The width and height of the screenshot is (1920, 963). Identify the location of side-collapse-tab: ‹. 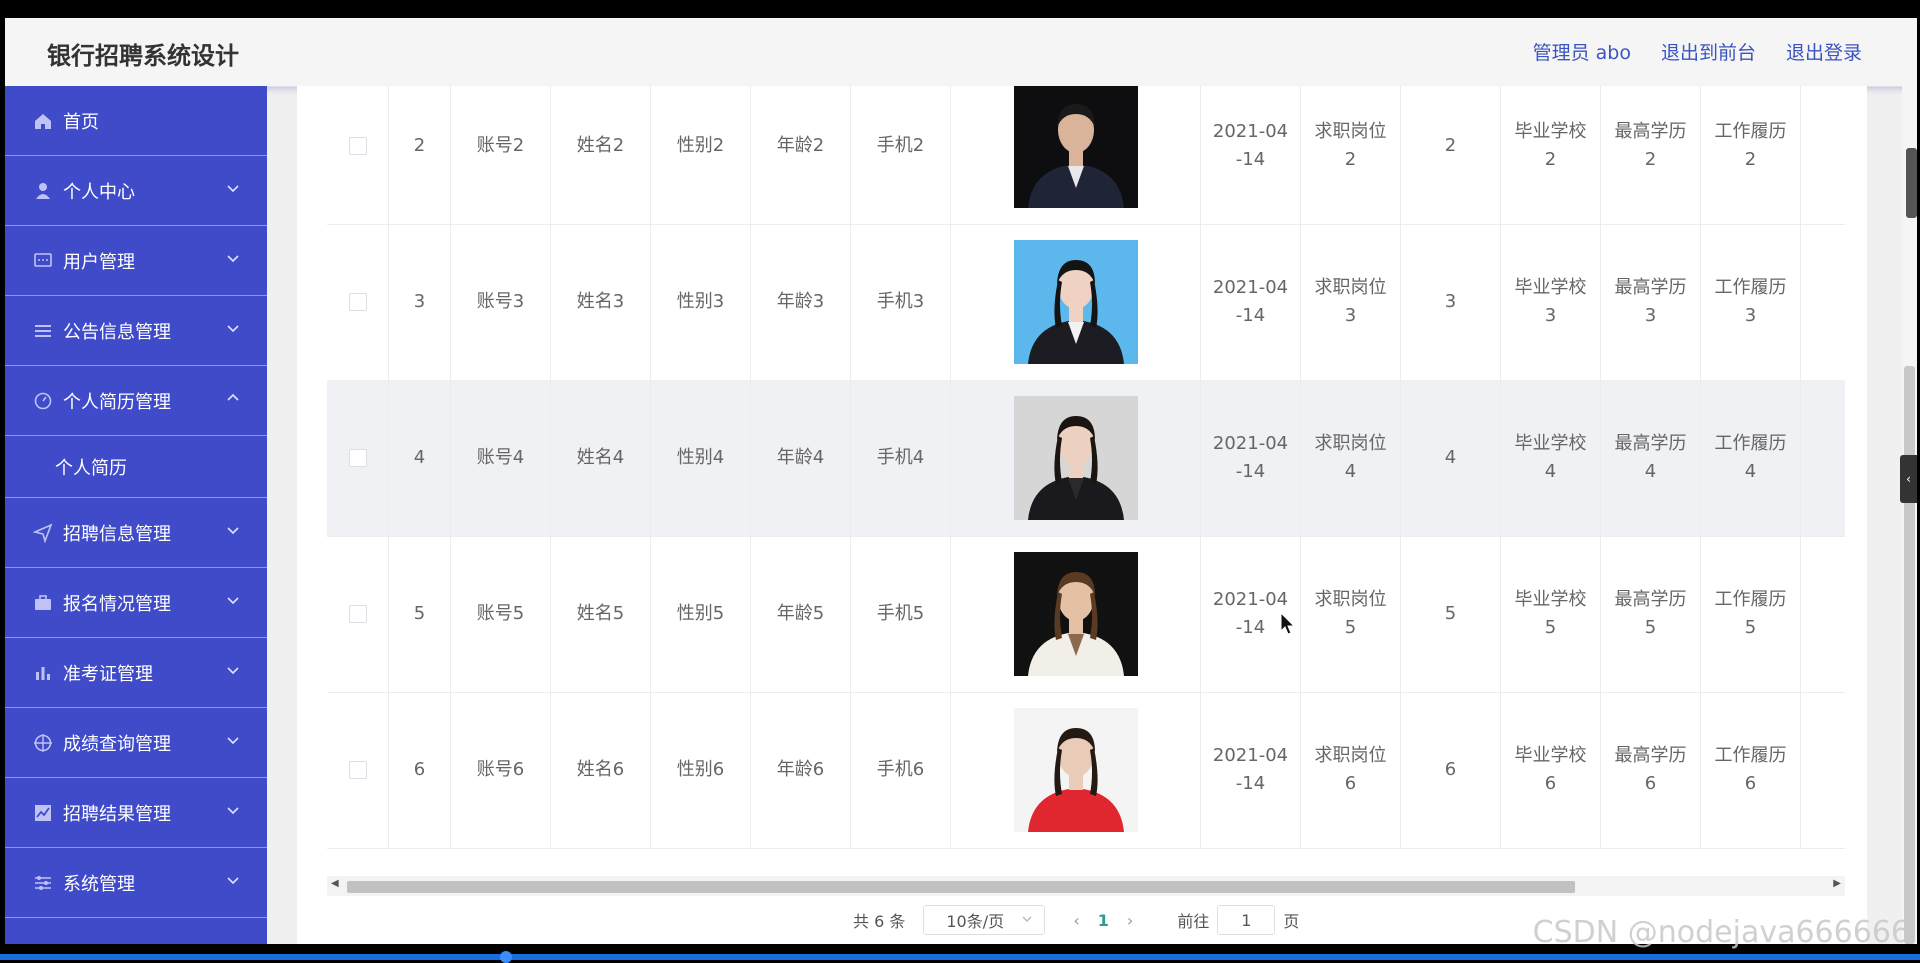
(1908, 479).